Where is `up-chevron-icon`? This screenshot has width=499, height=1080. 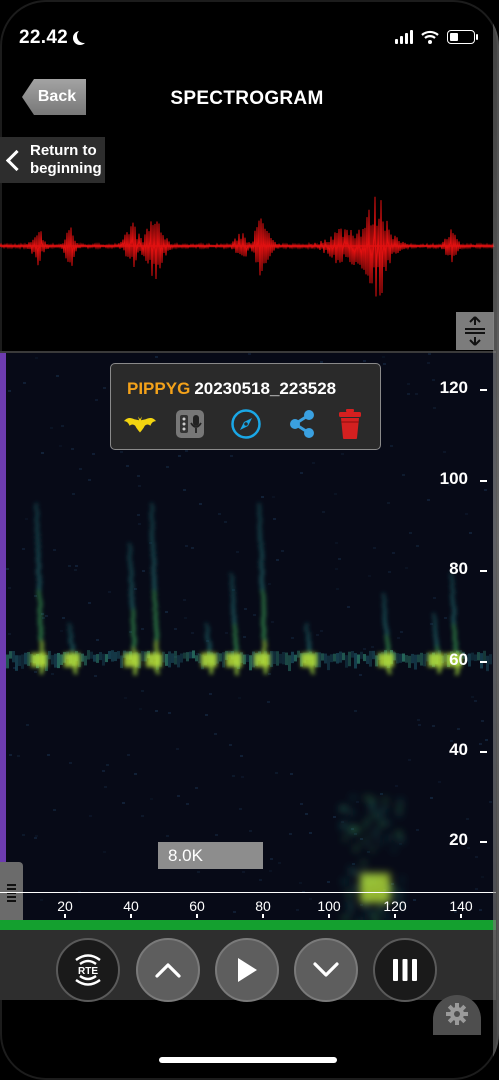 up-chevron-icon is located at coordinates (168, 970).